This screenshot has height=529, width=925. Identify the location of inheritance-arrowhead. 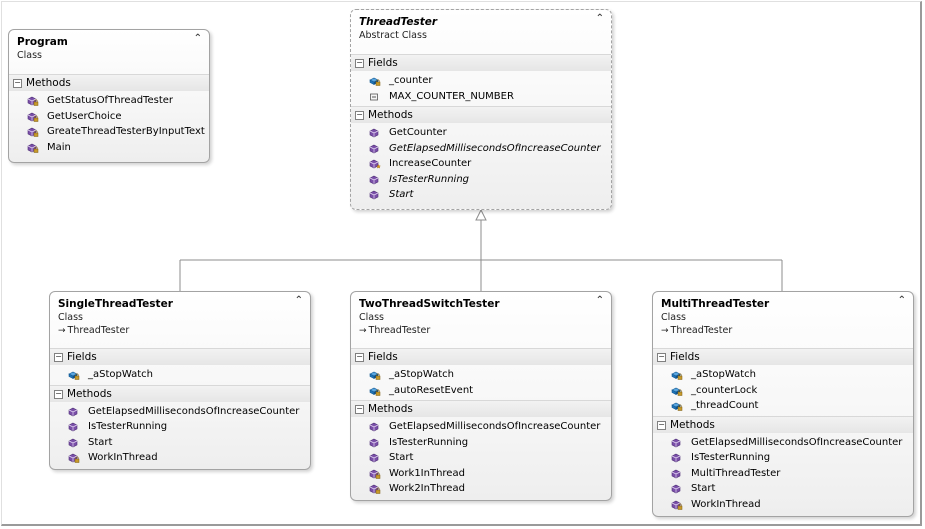
(481, 214).